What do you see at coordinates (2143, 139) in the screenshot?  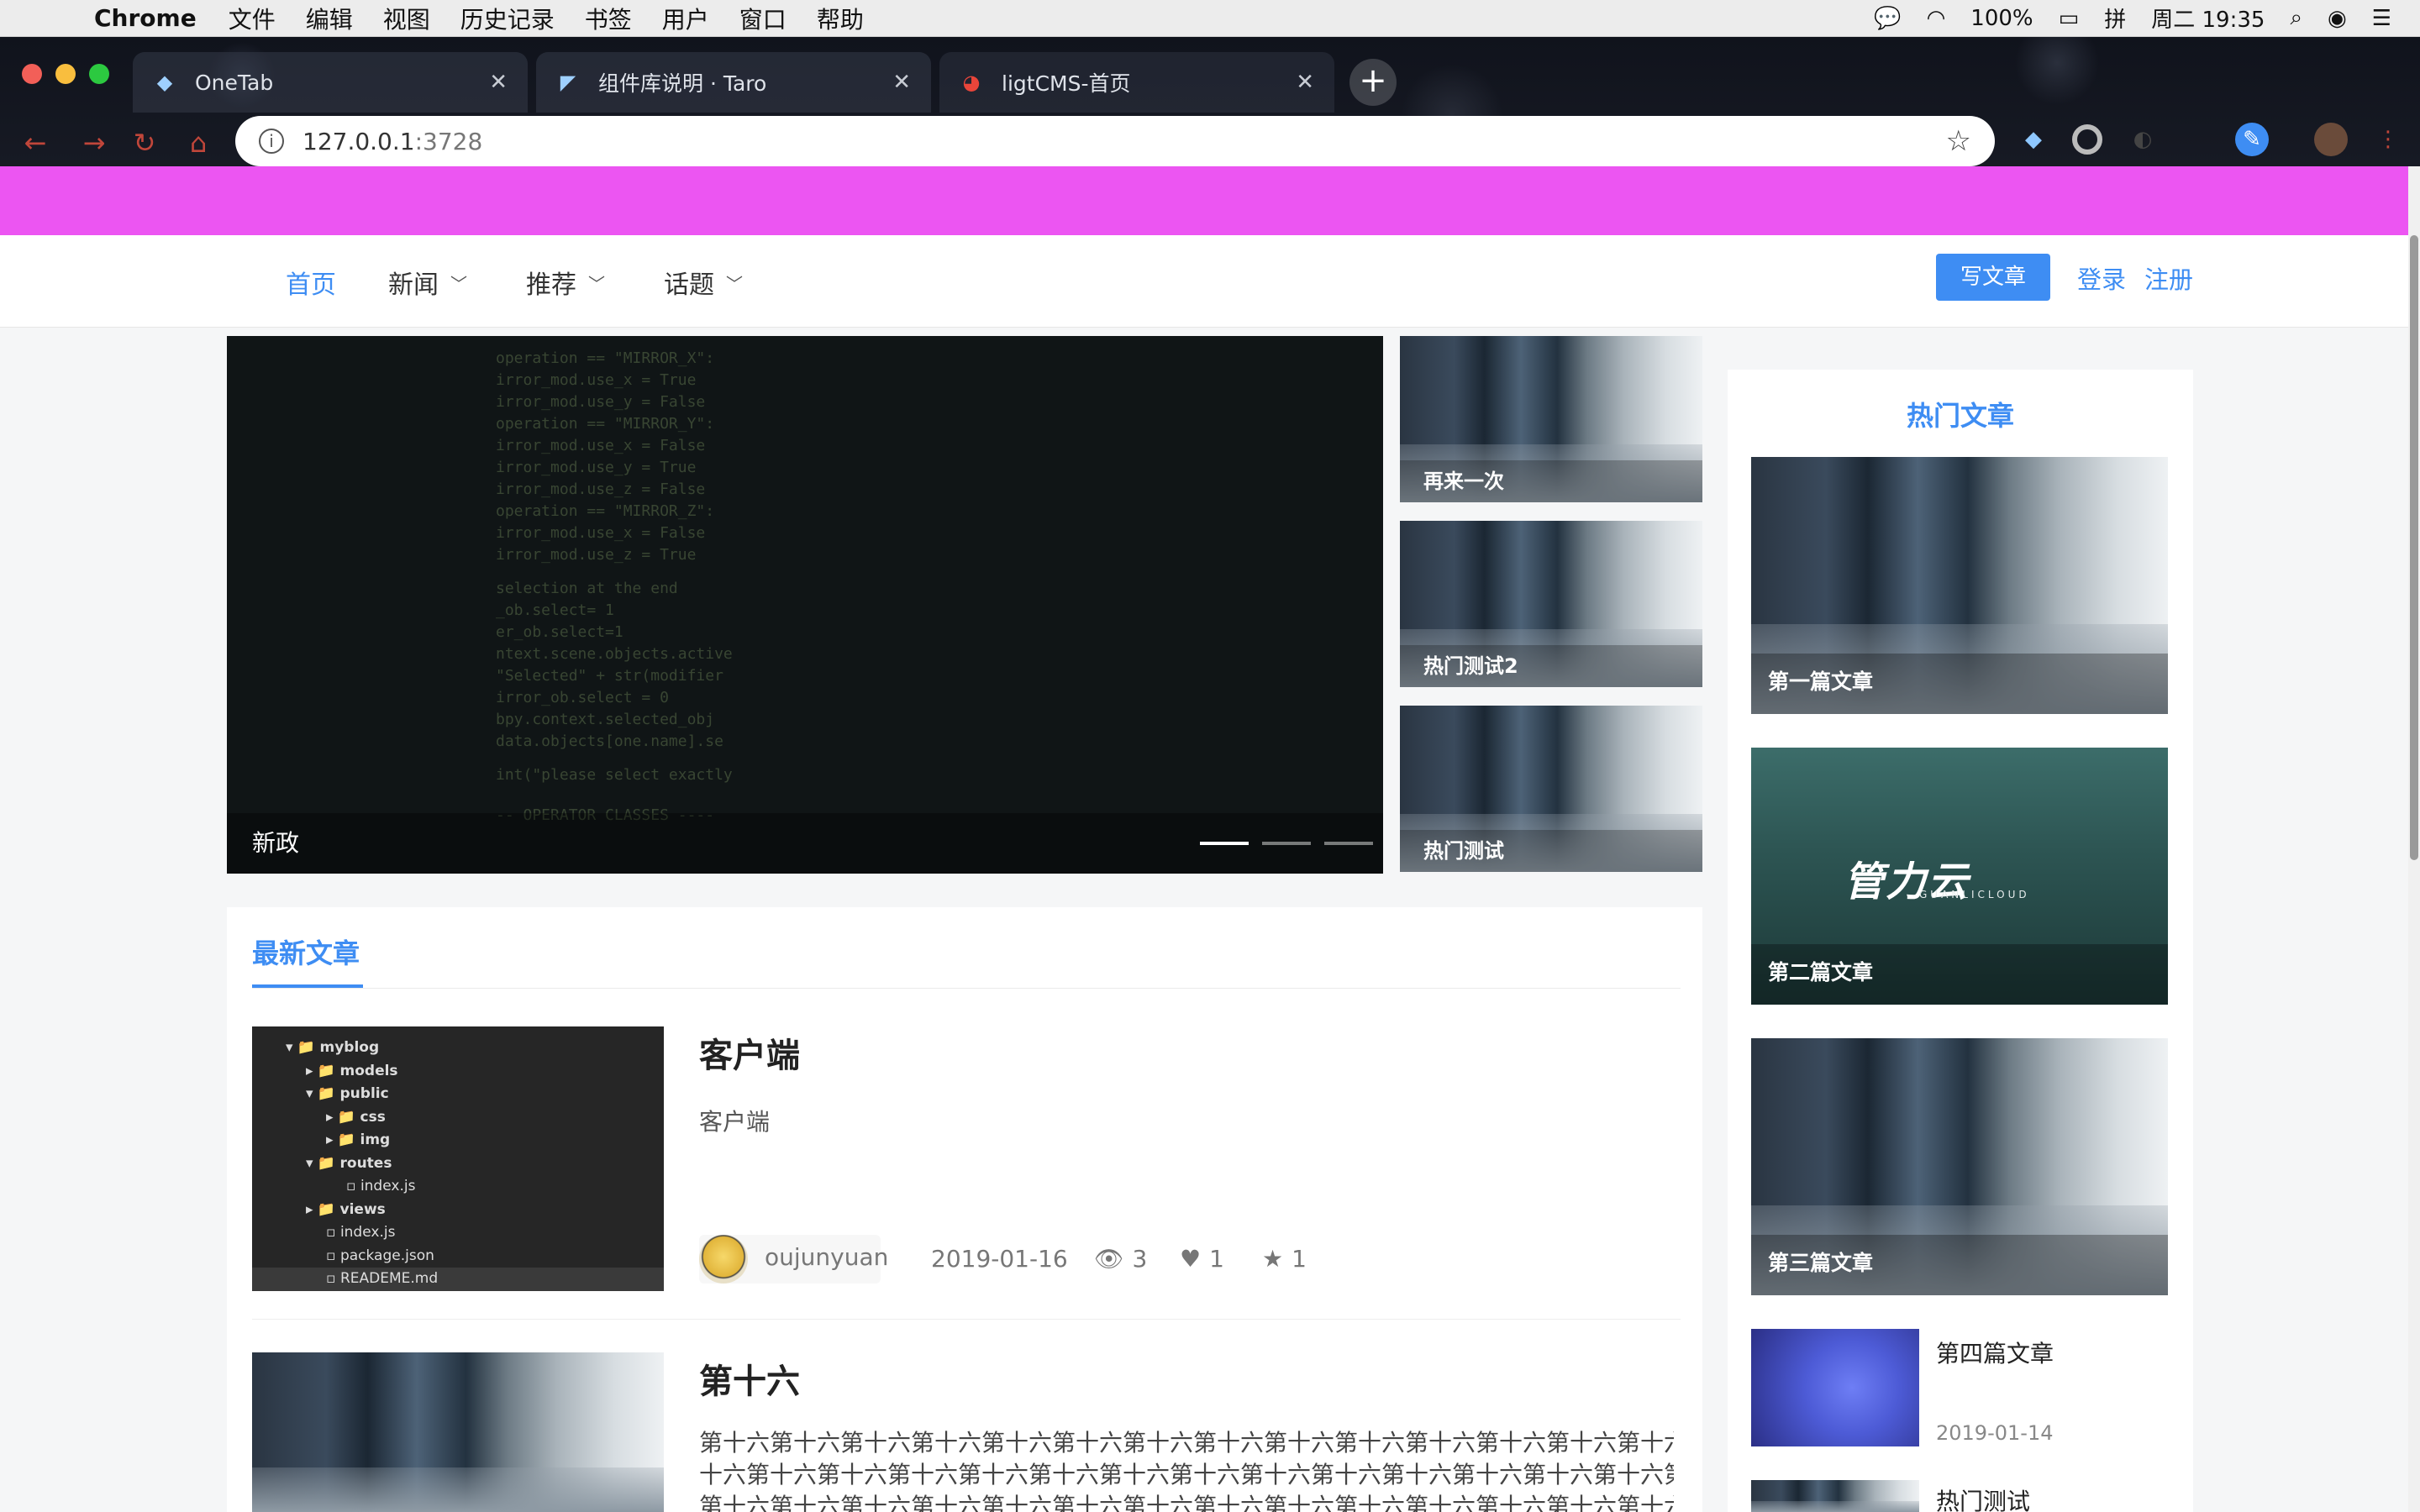 I see `extension-dark-icon: ◐` at bounding box center [2143, 139].